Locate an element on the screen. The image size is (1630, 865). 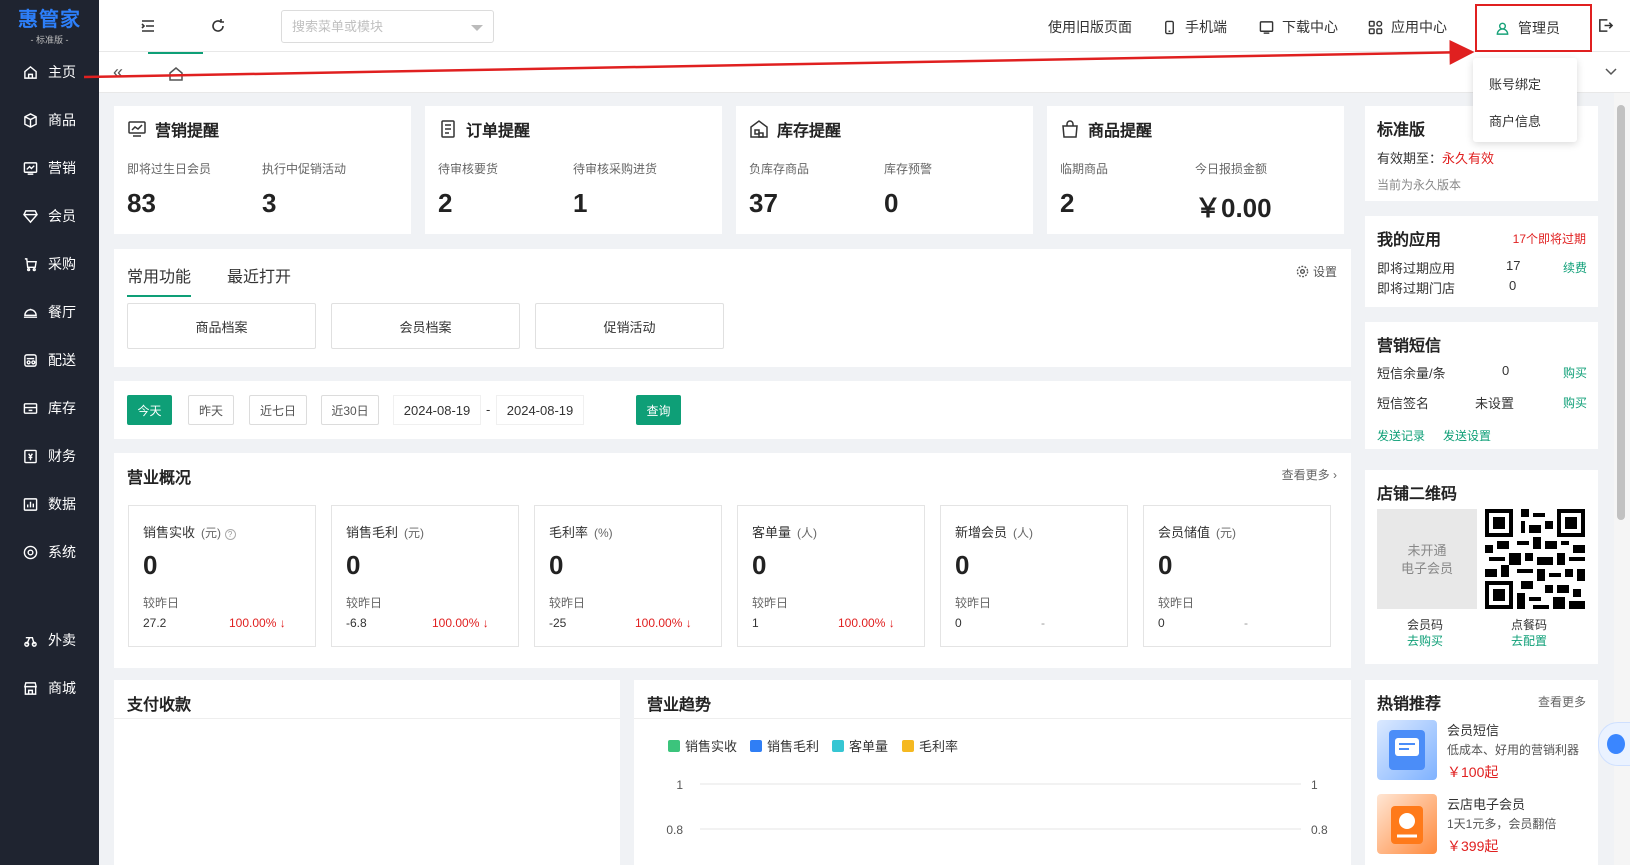
logout-icon is located at coordinates (1605, 27).